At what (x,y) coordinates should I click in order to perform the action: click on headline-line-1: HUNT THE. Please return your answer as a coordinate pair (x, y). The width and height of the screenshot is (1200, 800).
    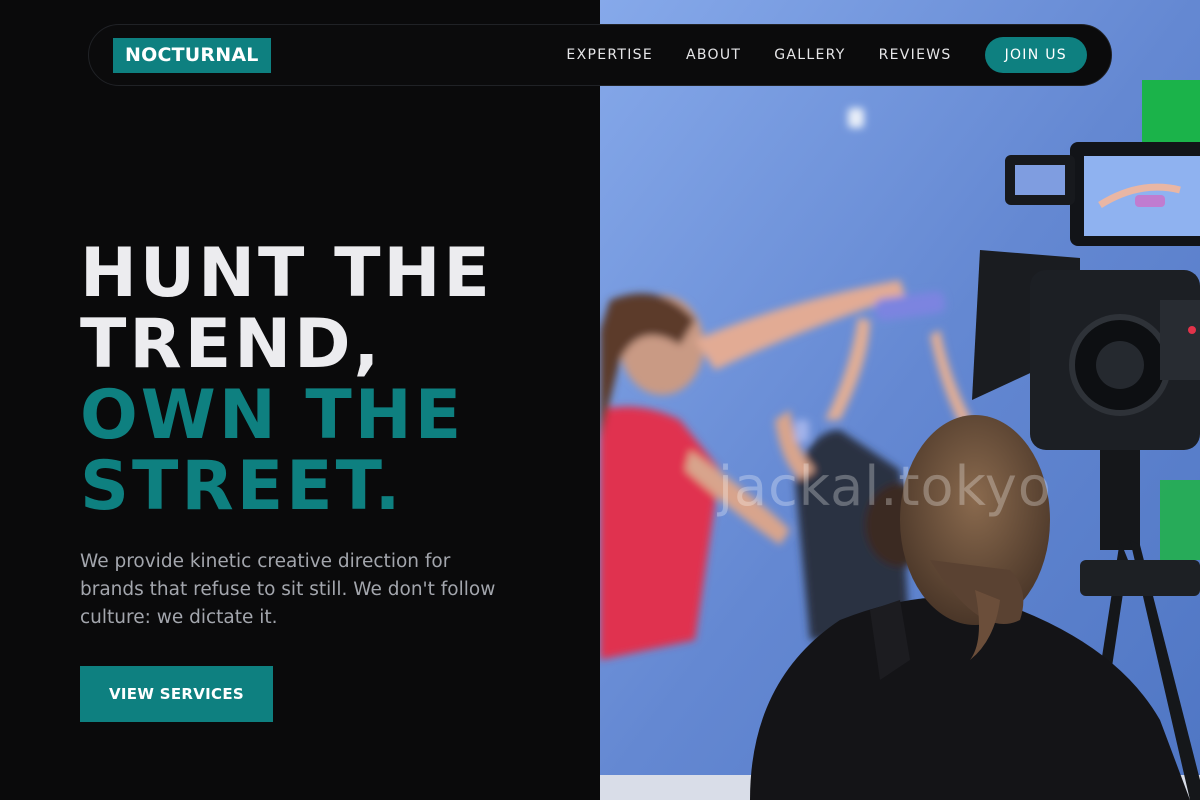
    Looking at the image, I should click on (286, 273).